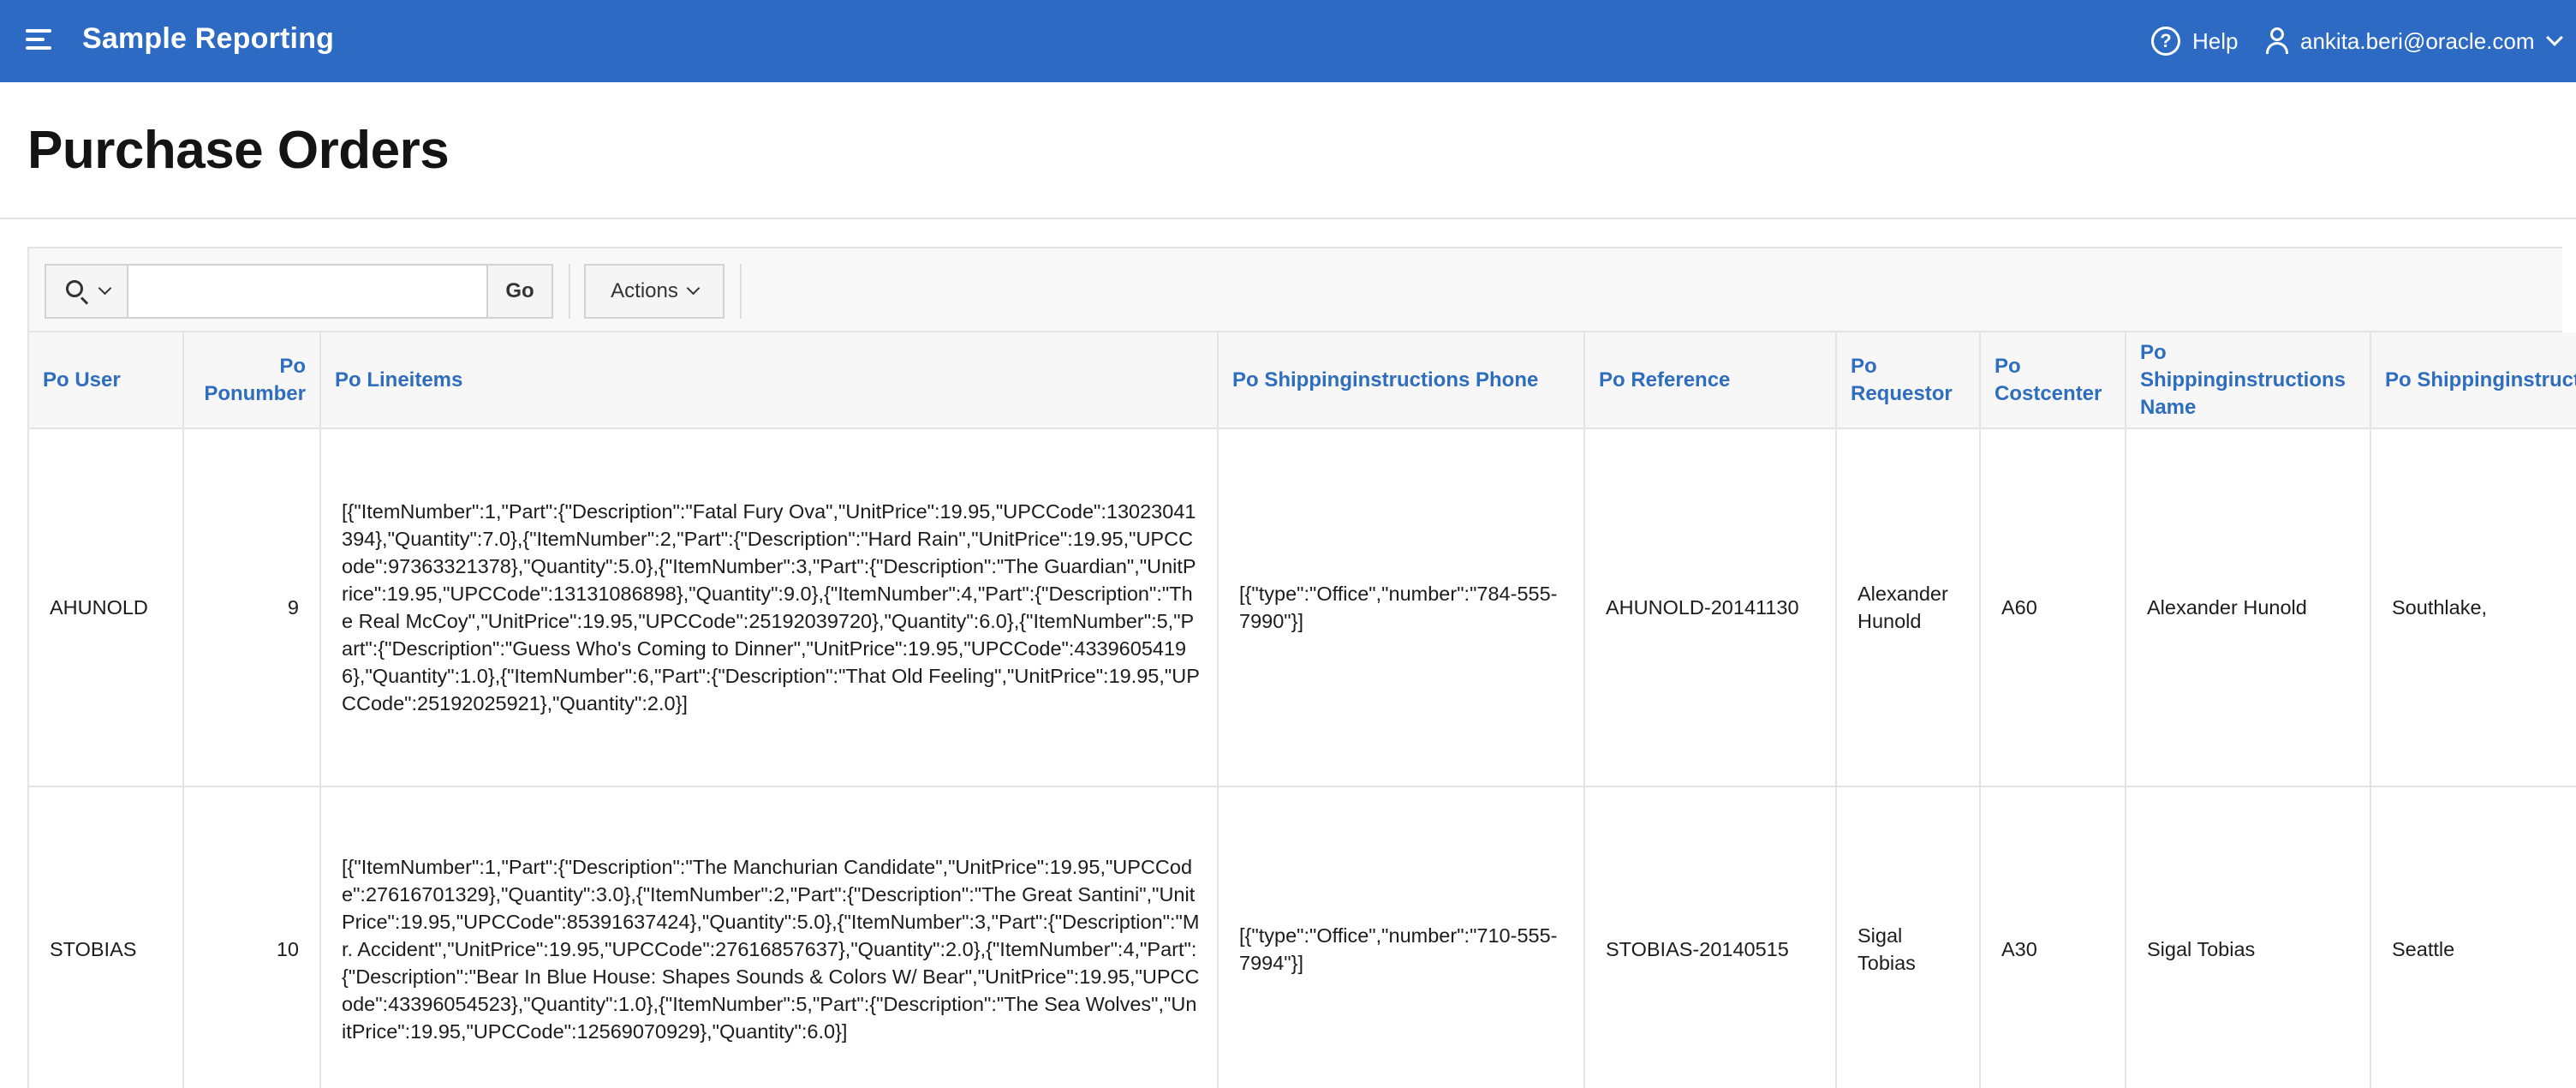  I want to click on divider, so click(1288, 218).